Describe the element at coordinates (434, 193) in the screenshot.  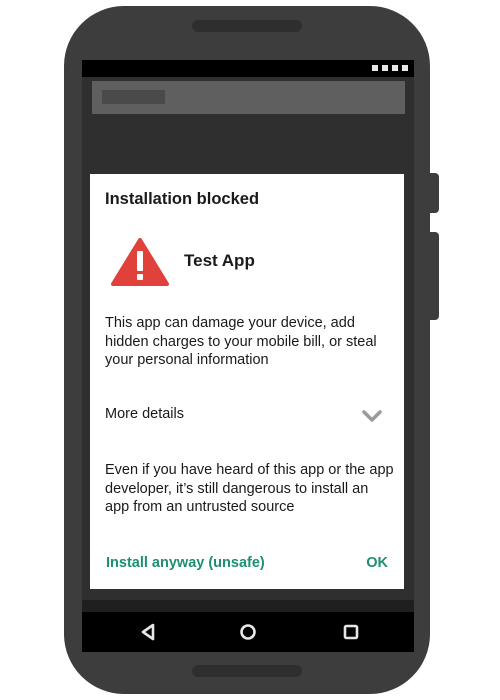
I see `power-button` at that location.